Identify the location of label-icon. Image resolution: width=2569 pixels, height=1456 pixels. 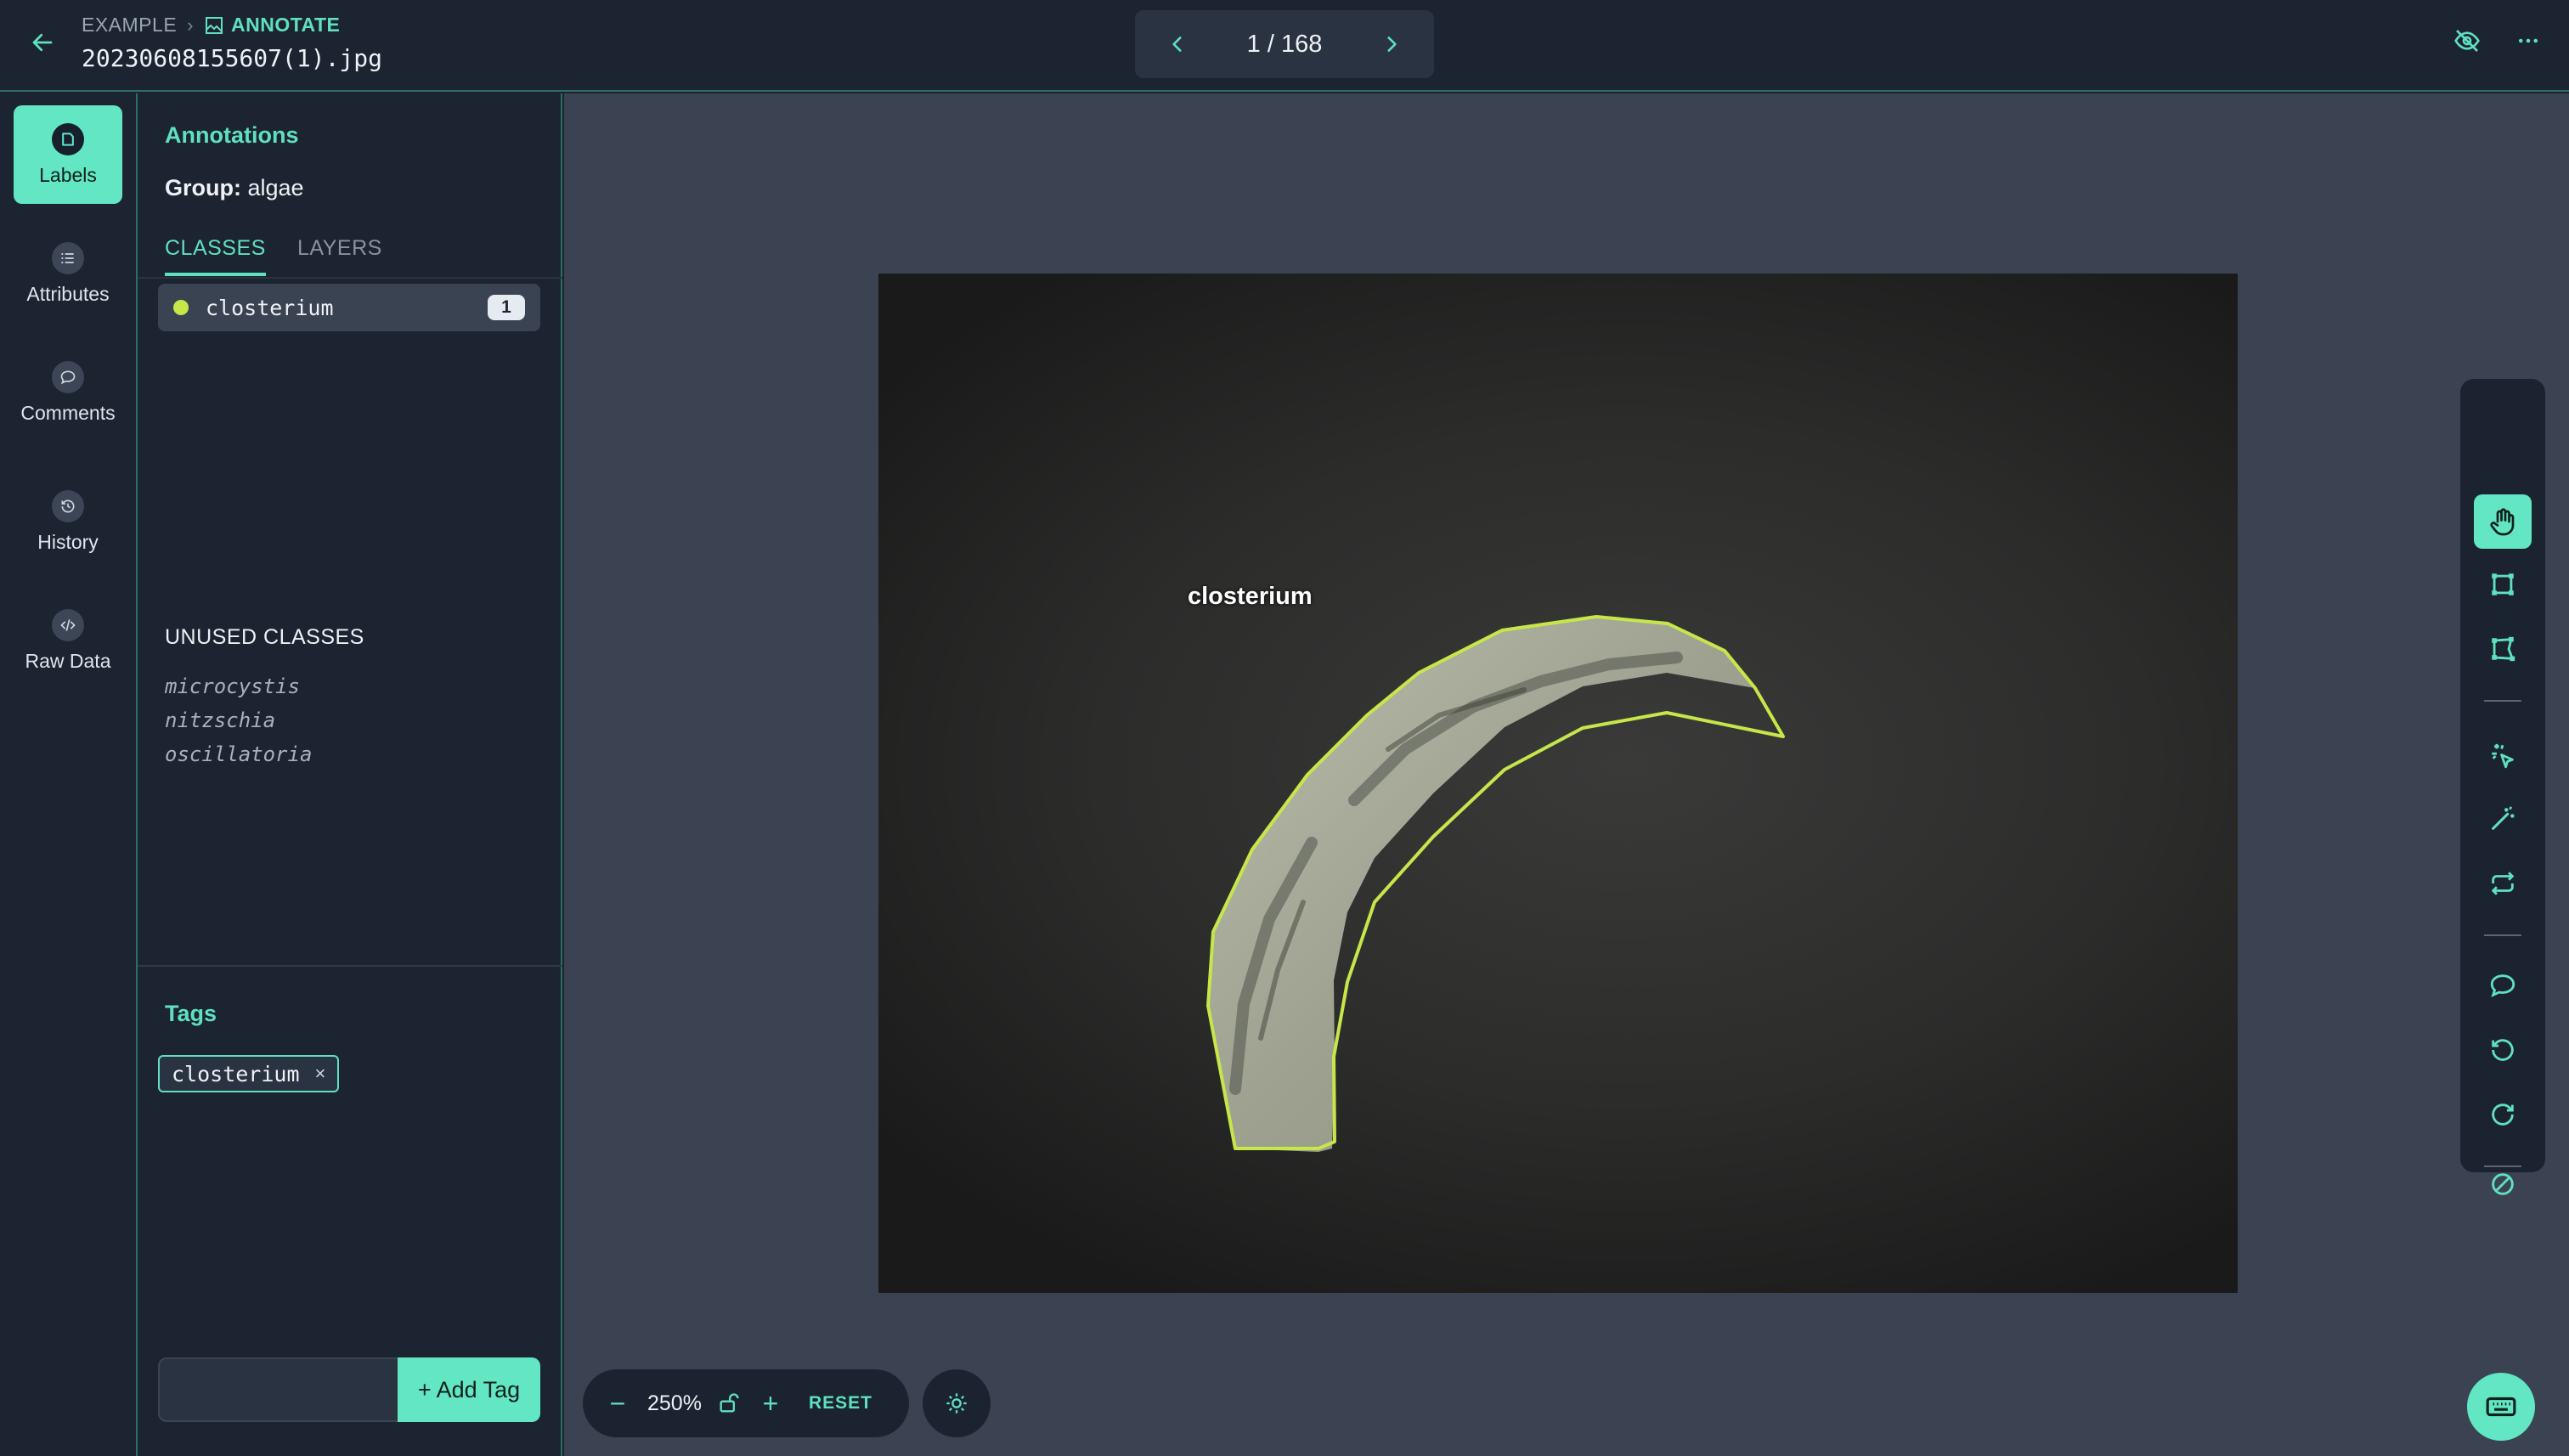
(68, 139).